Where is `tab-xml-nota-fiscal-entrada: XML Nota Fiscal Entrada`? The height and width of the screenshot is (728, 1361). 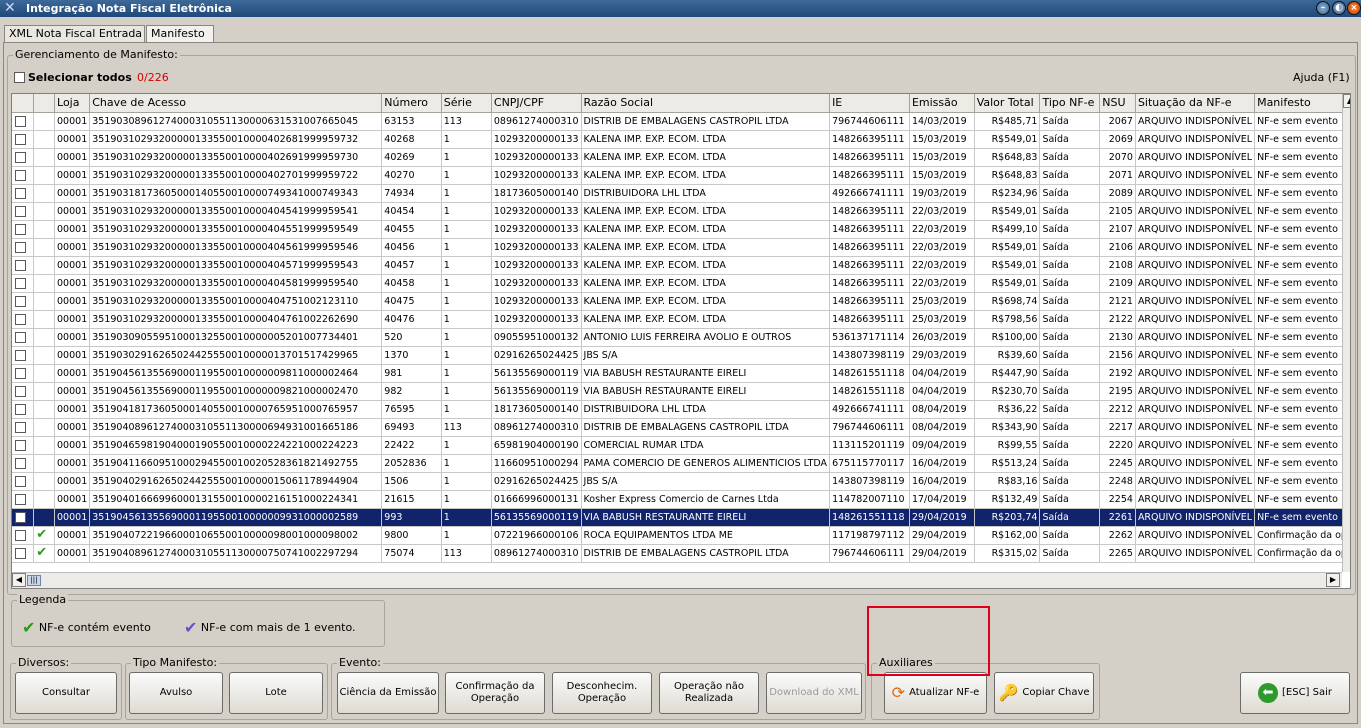
tab-xml-nota-fiscal-entrada: XML Nota Fiscal Entrada is located at coordinates (74, 33).